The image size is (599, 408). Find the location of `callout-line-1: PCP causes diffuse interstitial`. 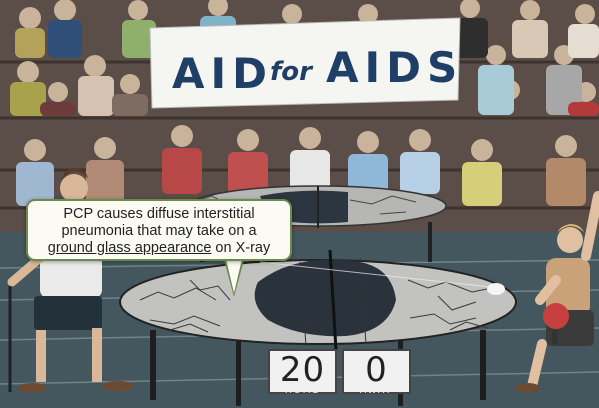

callout-line-1: PCP causes diffuse interstitial is located at coordinates (159, 214).